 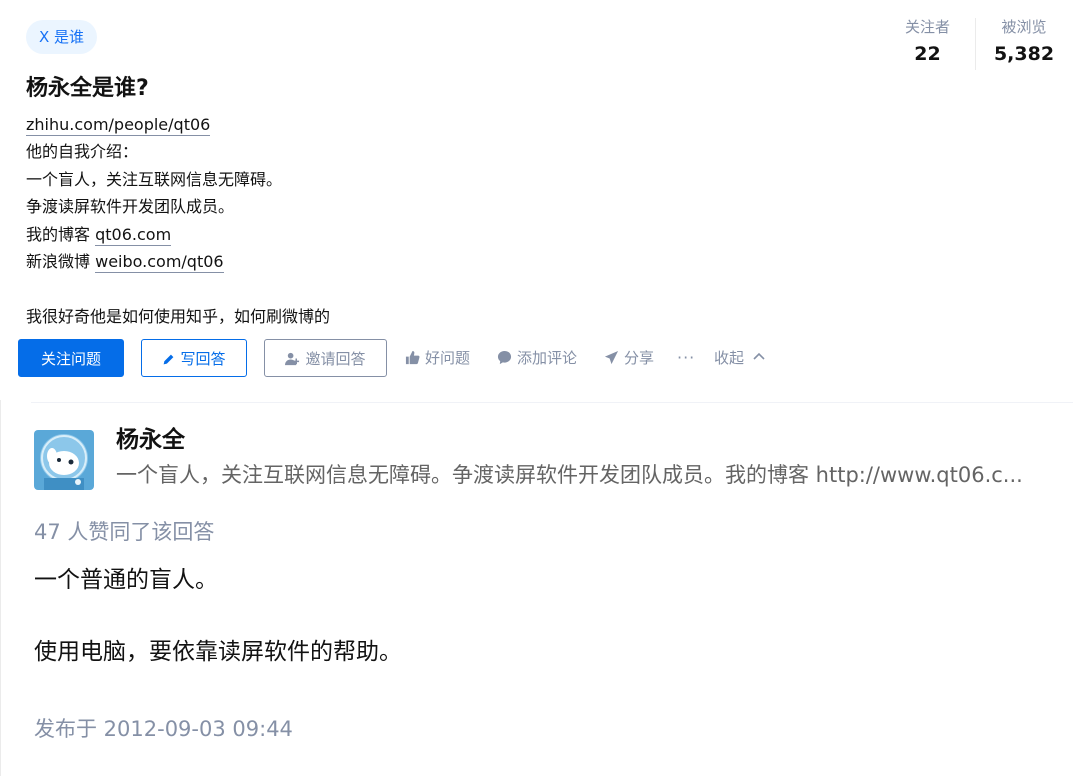 I want to click on add-comment-button: 添加评论, so click(x=537, y=358).